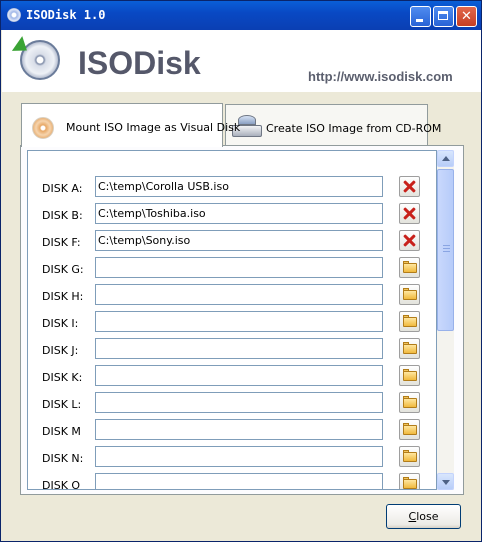 This screenshot has height=542, width=482. What do you see at coordinates (66, 15) in the screenshot?
I see `window-title: ISODisk 1.0` at bounding box center [66, 15].